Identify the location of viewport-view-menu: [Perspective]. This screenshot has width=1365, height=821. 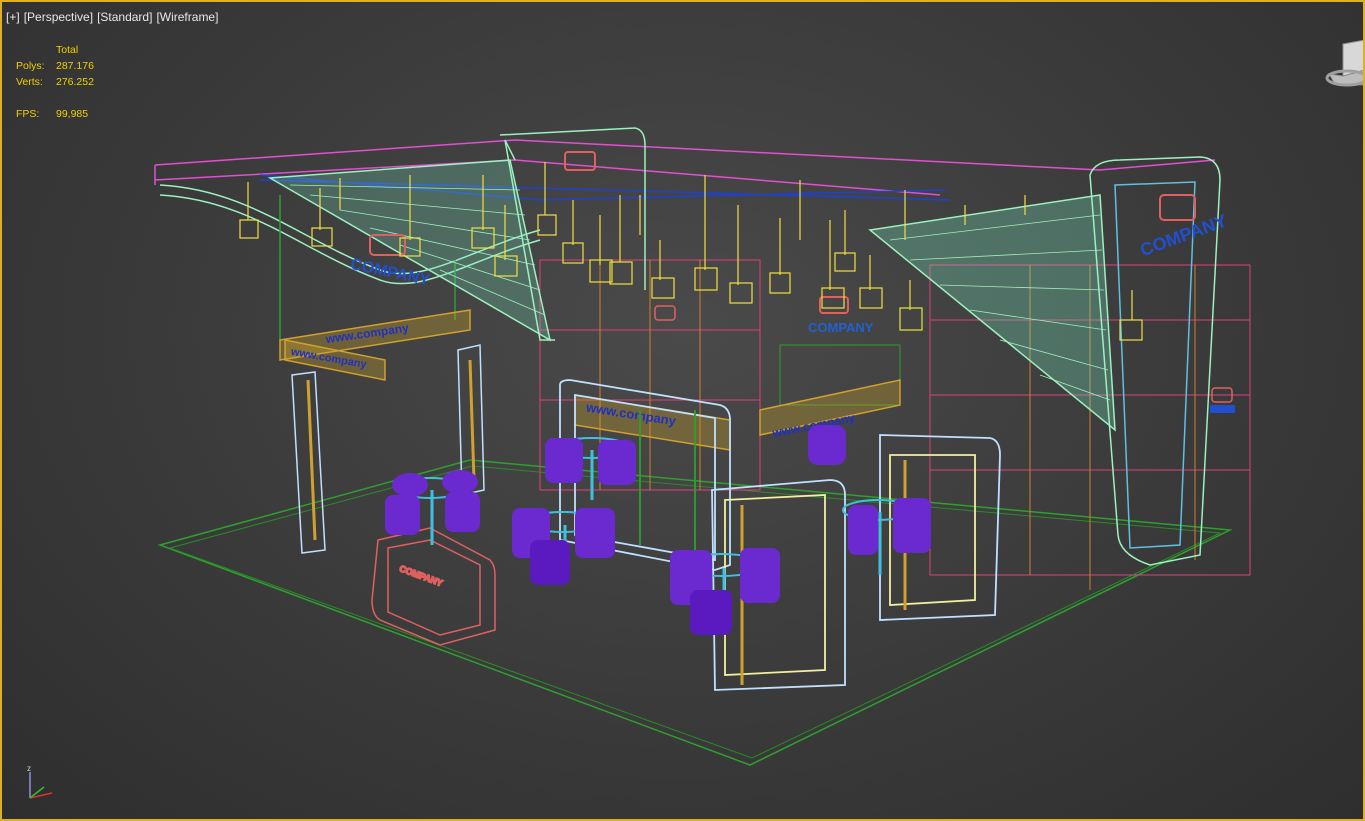
(58, 17).